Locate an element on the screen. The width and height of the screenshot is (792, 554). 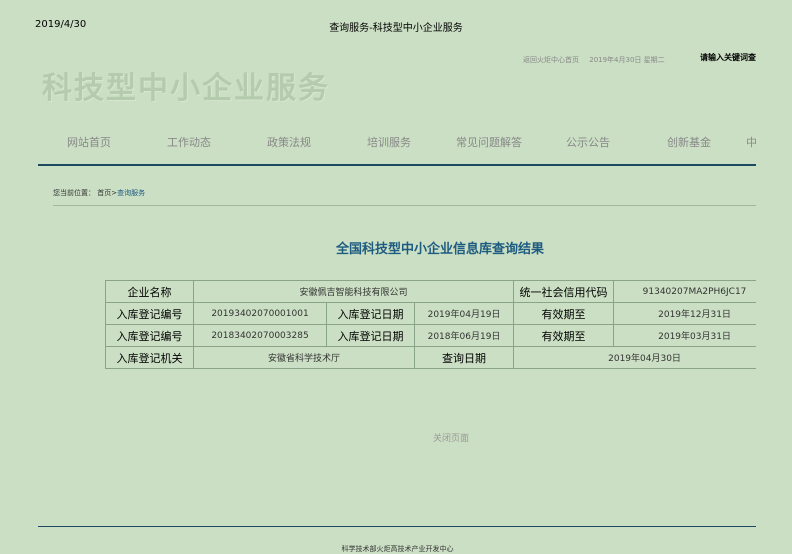
breadcrumb: 您当前位置： 首页>查询服务 is located at coordinates (99, 193).